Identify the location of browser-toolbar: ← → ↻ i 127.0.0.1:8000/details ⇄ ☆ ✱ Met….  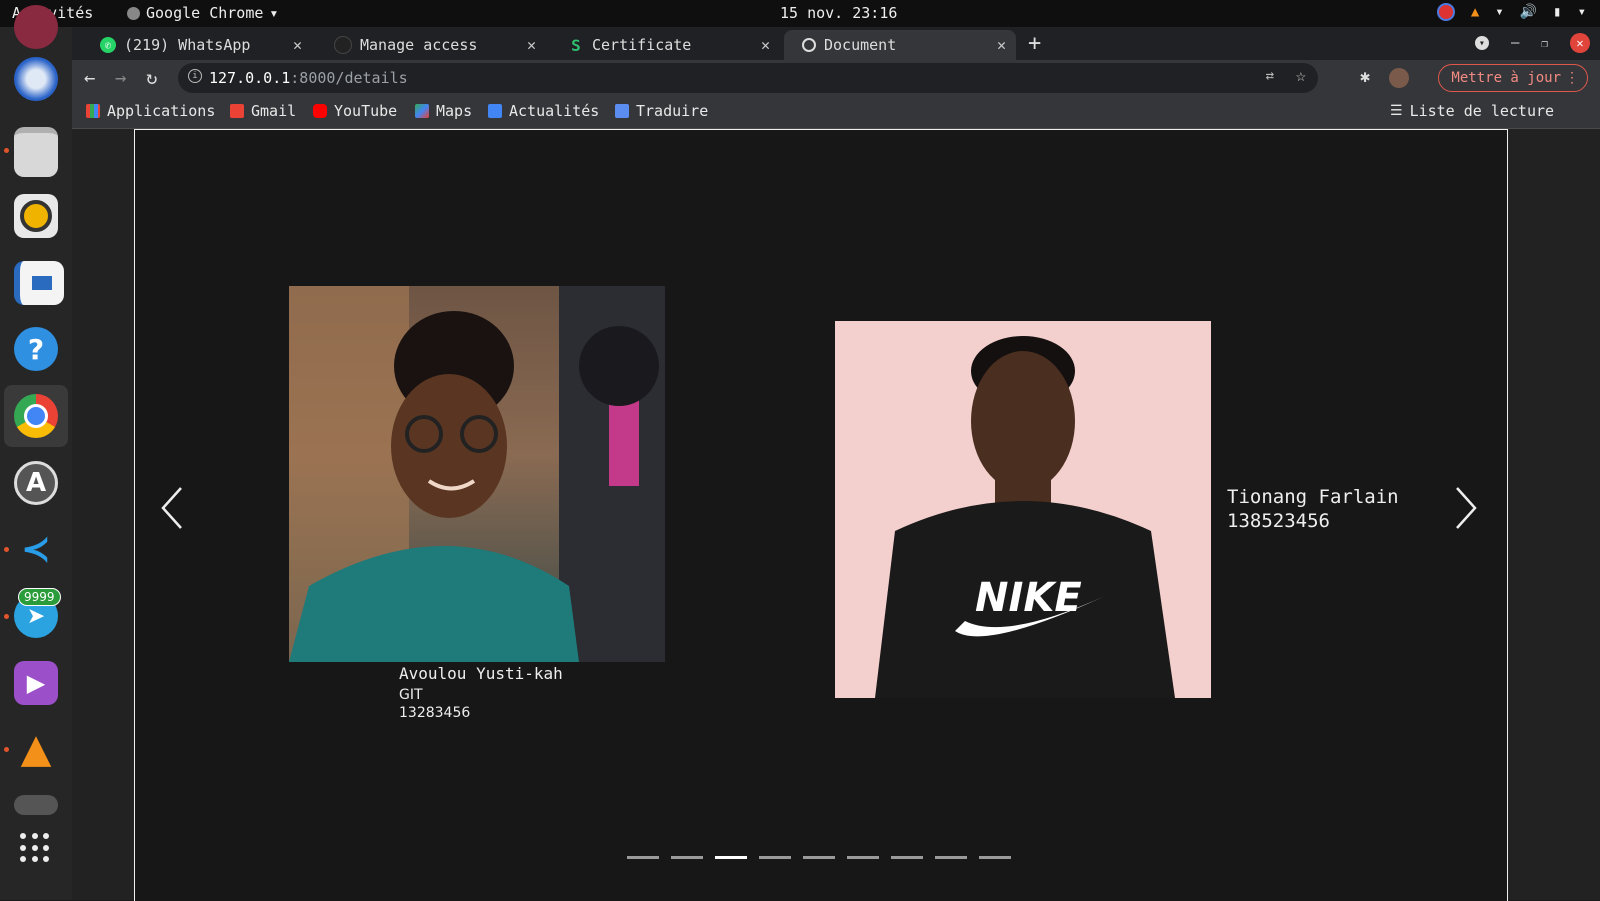
(836, 78).